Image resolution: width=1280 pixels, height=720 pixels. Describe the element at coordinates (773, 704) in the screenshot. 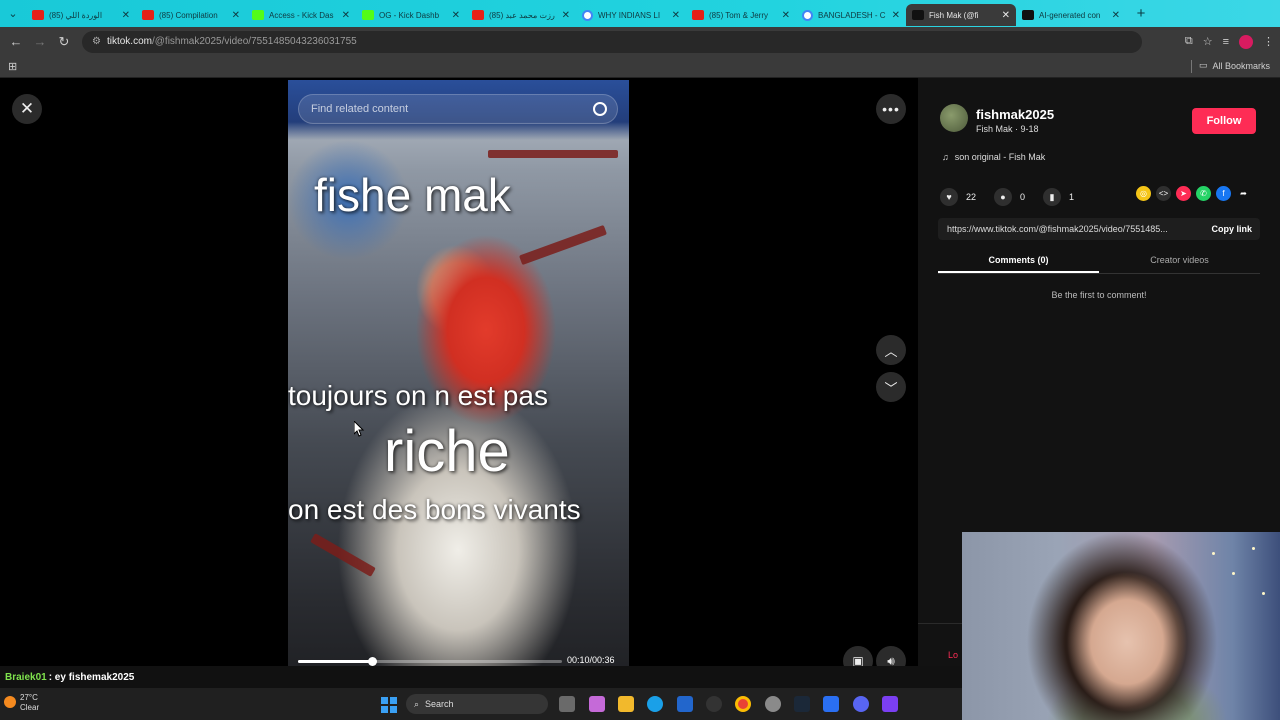

I see `settings-icon` at that location.